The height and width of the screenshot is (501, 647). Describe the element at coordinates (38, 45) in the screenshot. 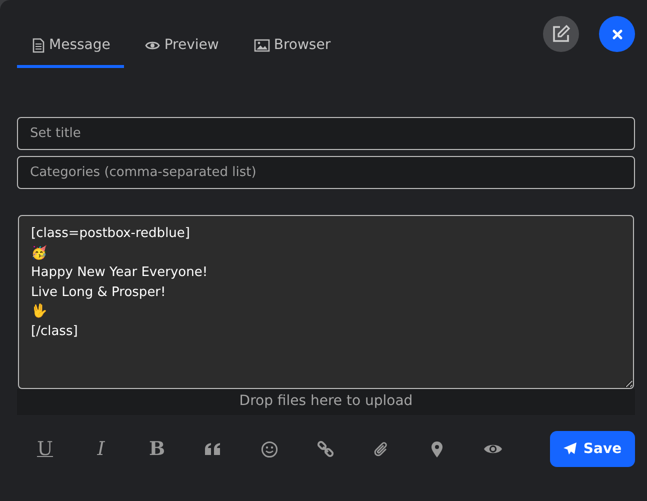

I see `document-icon` at that location.